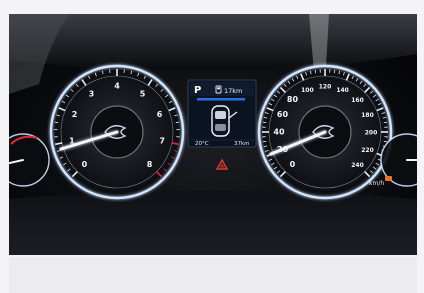  I want to click on tachometer-number: 5, so click(143, 93).